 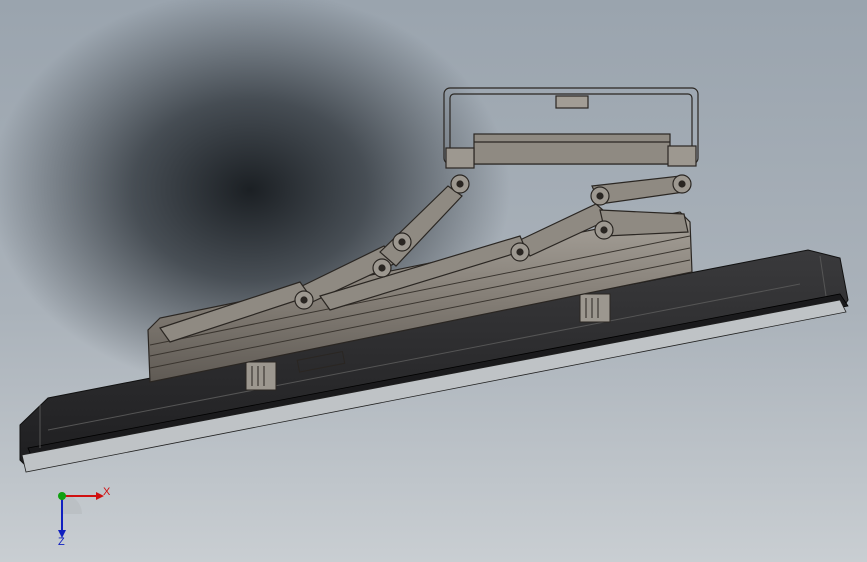 I want to click on blade-clip-left, so click(x=261, y=376).